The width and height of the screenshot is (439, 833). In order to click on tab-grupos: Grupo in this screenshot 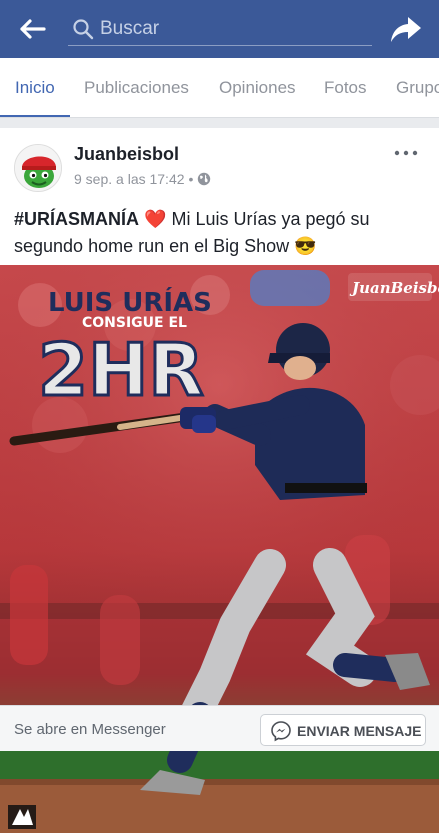, I will do `click(417, 87)`.